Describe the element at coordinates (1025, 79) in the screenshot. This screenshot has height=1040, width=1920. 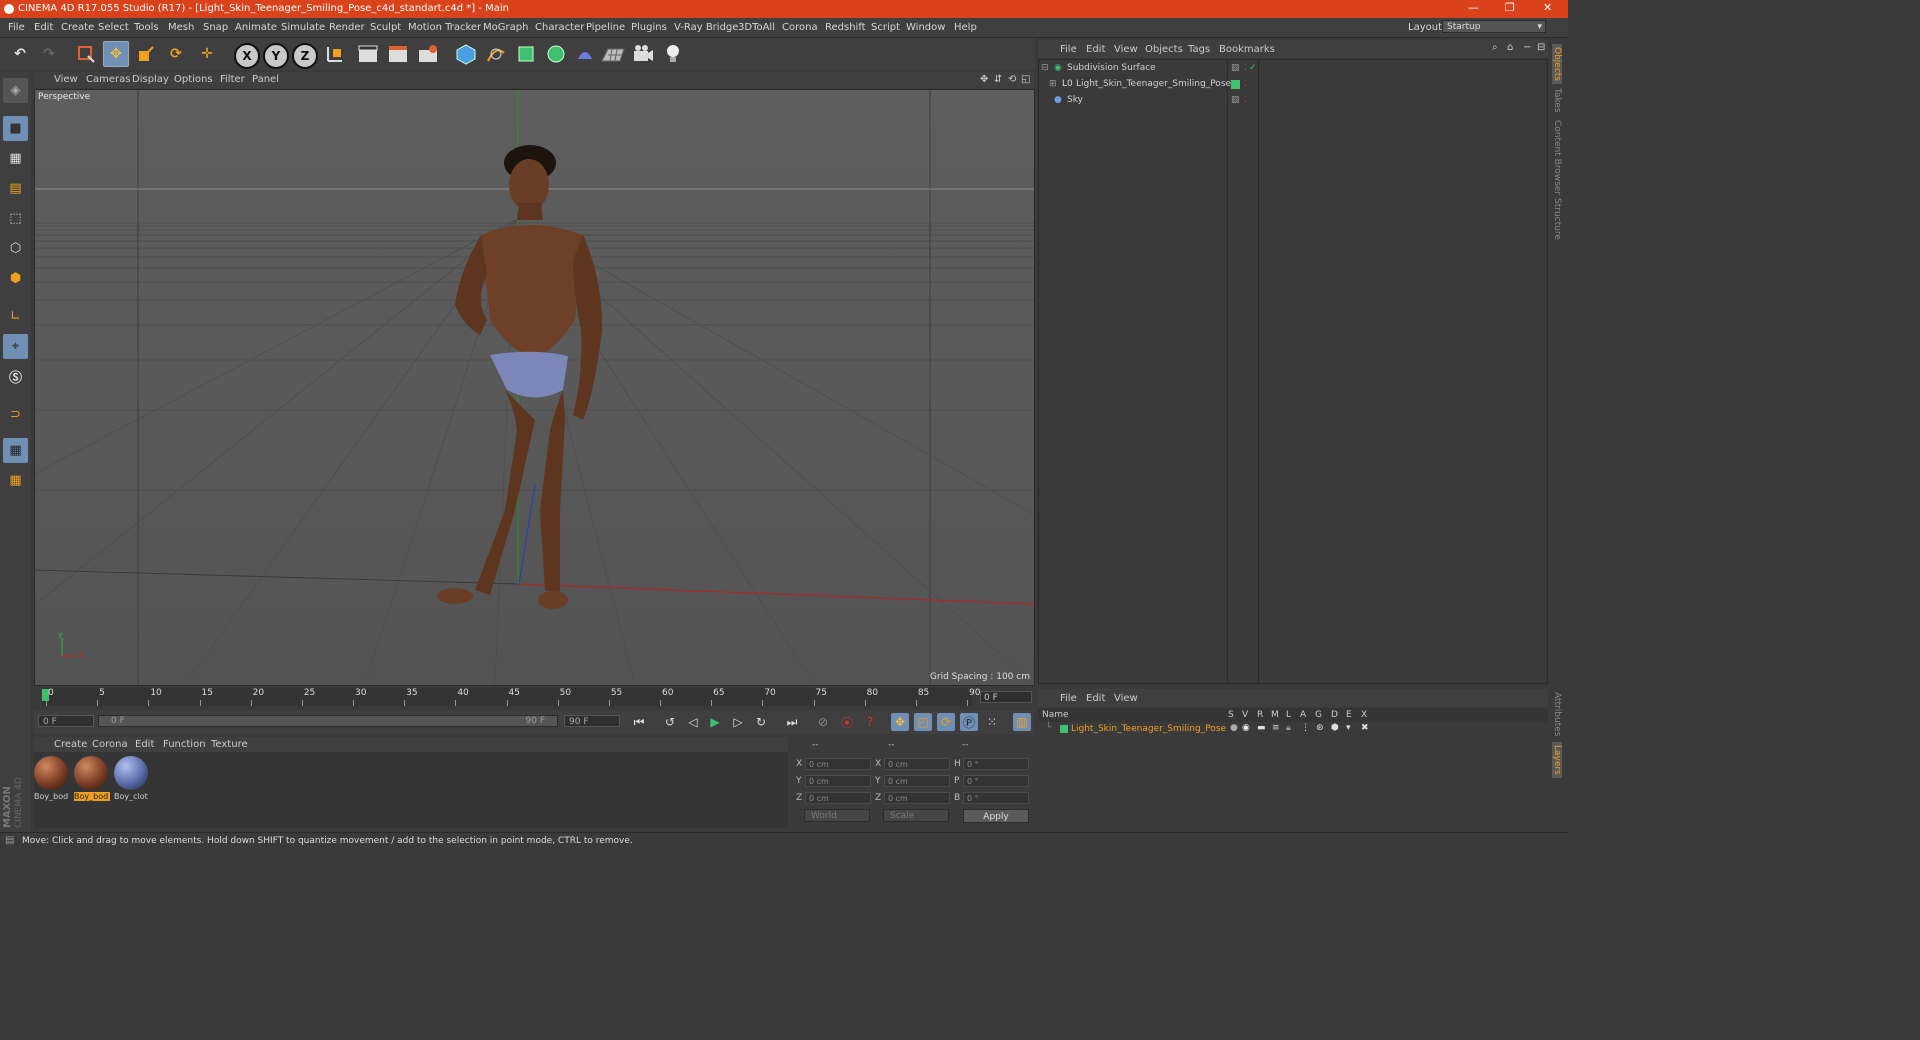
I see `maximize-view-icon: ◱` at that location.